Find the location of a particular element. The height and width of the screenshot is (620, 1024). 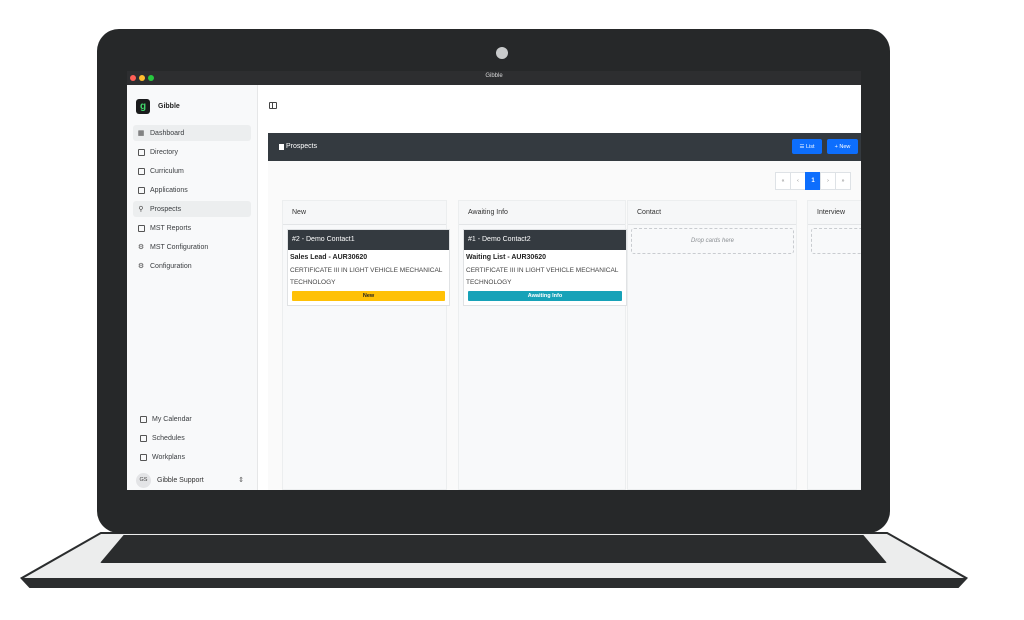

sidebar-item-applications: Applications is located at coordinates (192, 190).